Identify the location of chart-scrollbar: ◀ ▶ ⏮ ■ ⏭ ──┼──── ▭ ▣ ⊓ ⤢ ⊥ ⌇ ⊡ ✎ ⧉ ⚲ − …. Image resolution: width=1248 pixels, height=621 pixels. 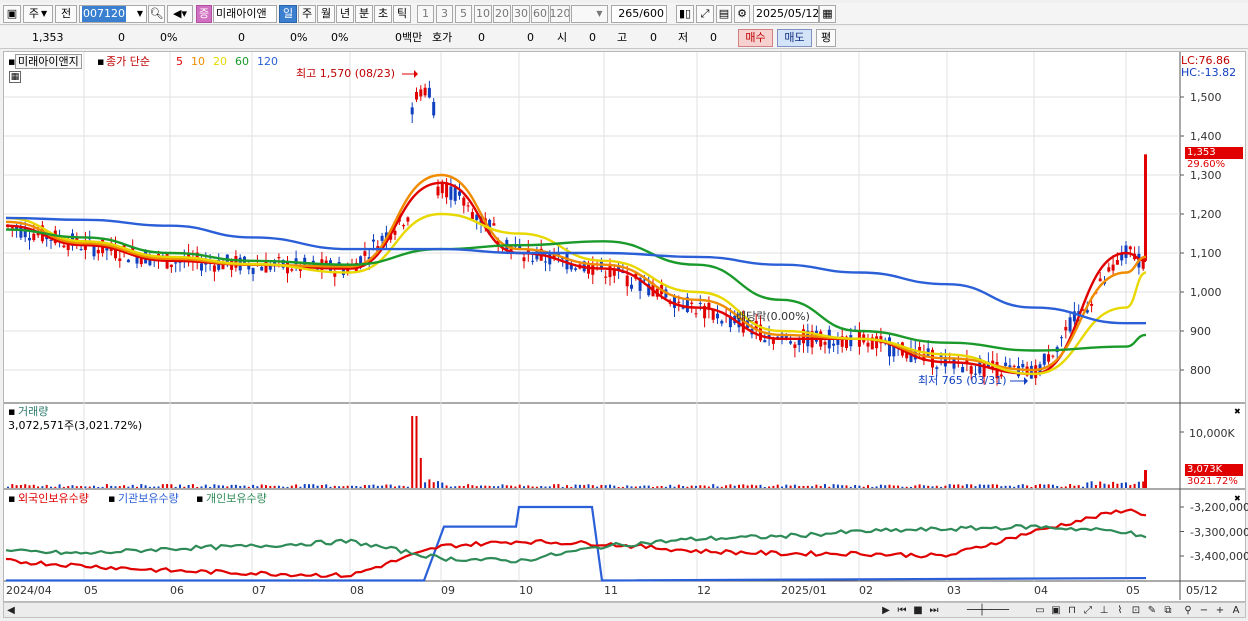
(624, 610).